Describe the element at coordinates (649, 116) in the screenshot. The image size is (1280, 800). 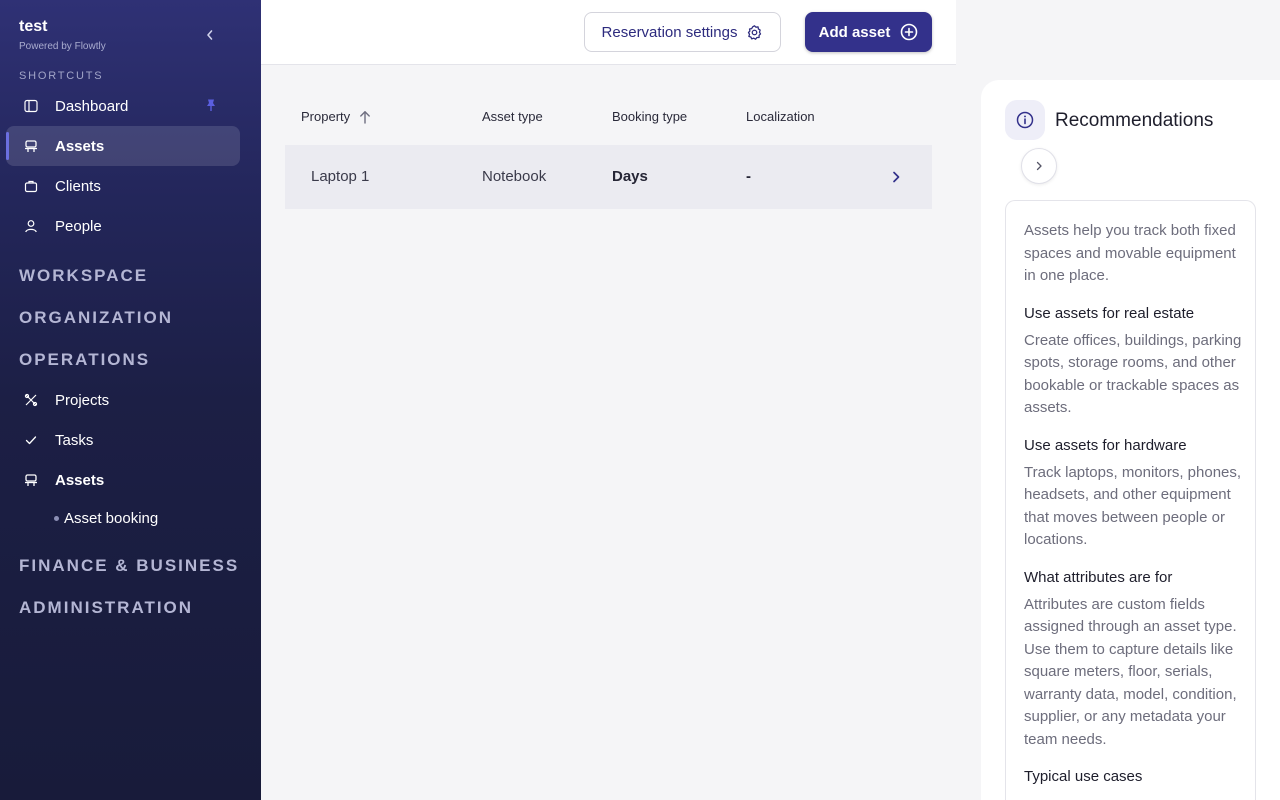
I see `column-header-booking-type: Booking type` at that location.